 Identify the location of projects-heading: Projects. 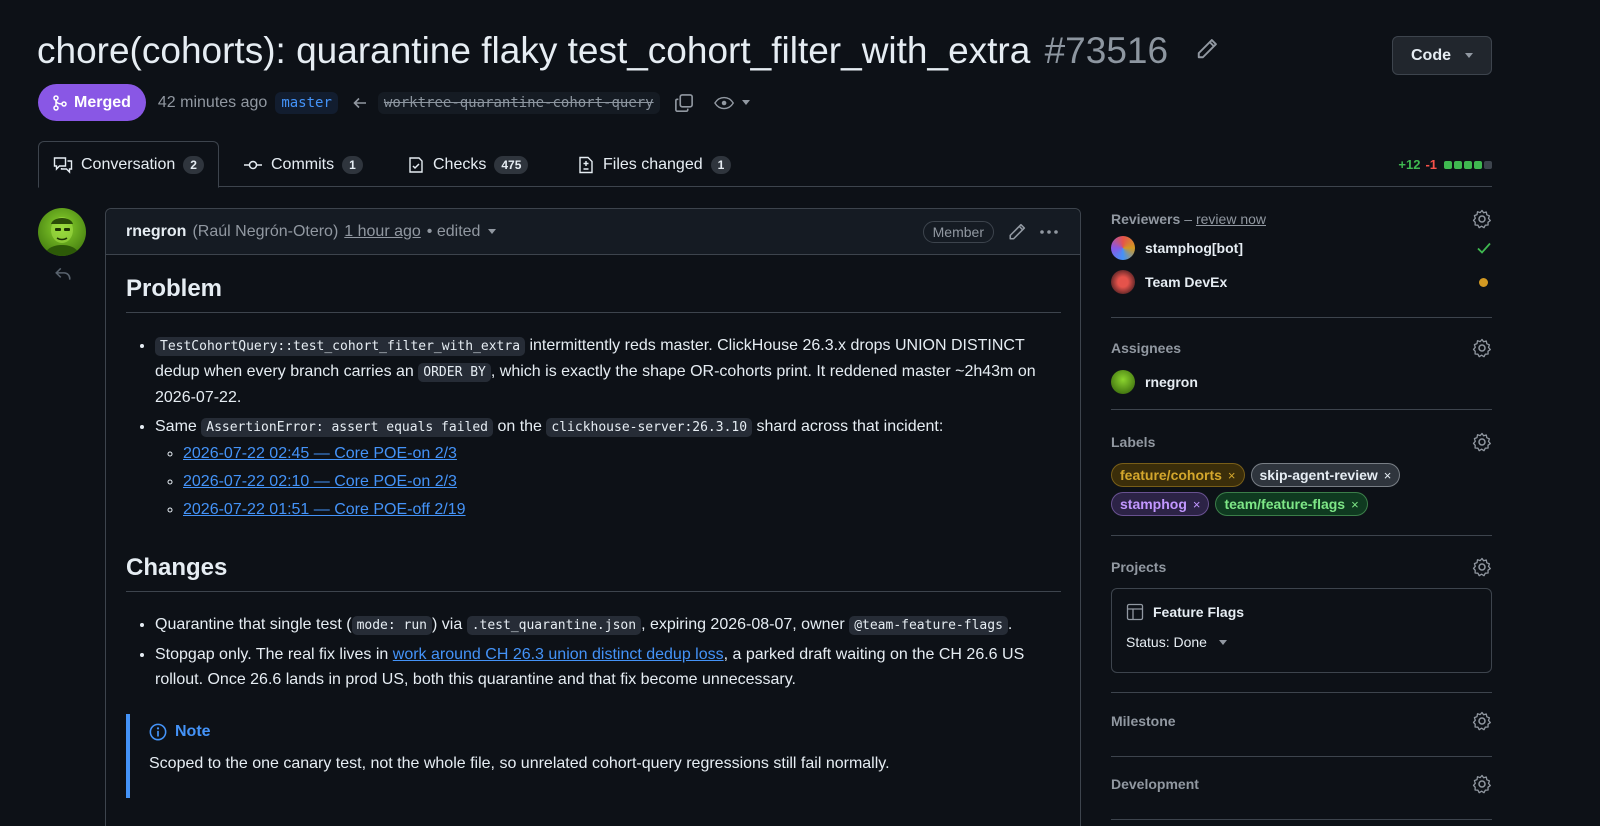
(1301, 567).